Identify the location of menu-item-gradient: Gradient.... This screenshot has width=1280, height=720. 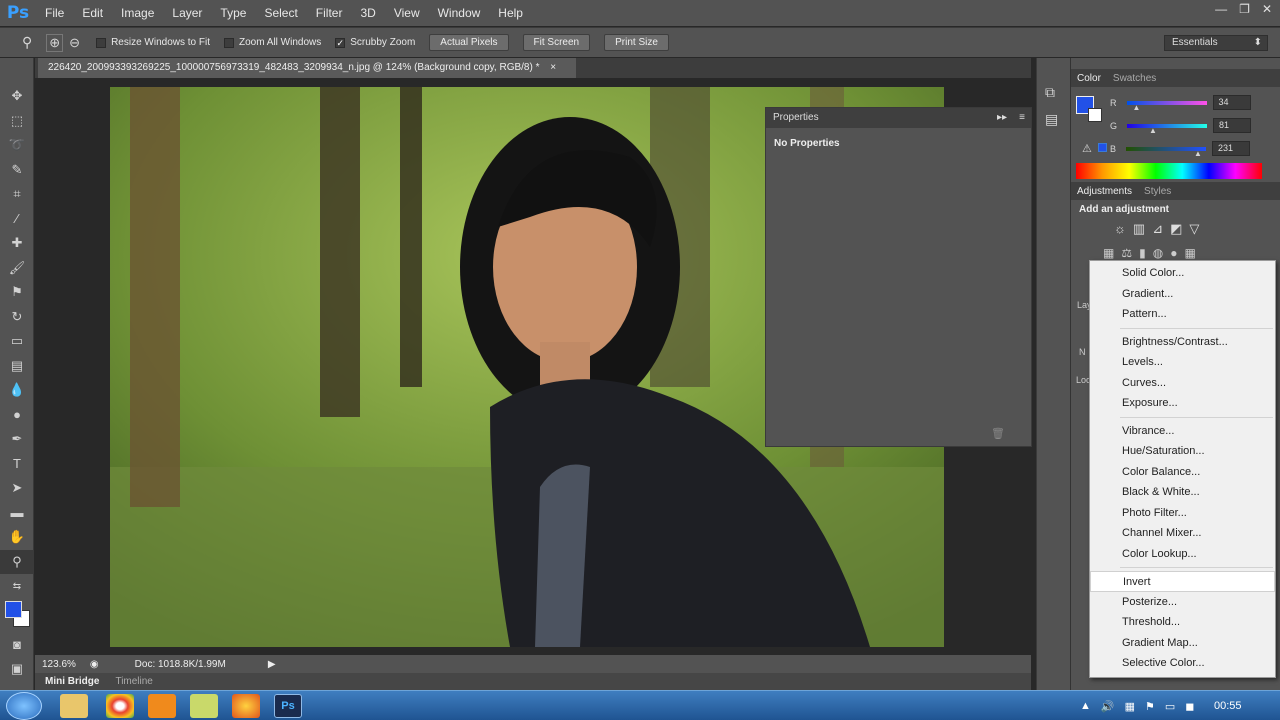
(1182, 294).